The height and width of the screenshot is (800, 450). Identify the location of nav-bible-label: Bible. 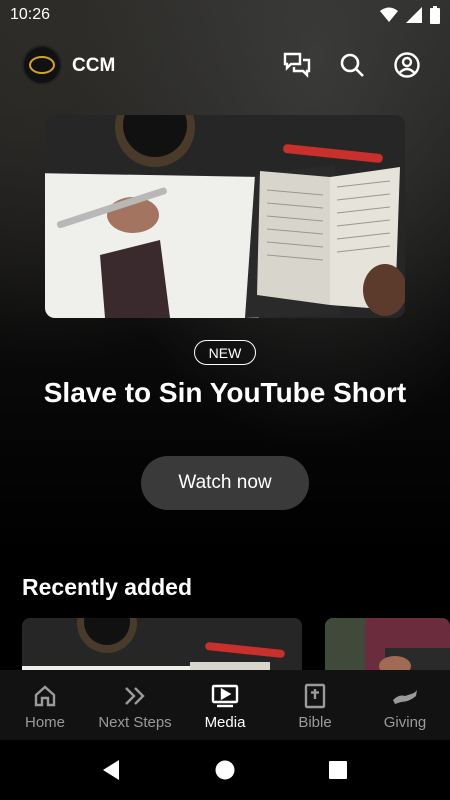
(315, 722).